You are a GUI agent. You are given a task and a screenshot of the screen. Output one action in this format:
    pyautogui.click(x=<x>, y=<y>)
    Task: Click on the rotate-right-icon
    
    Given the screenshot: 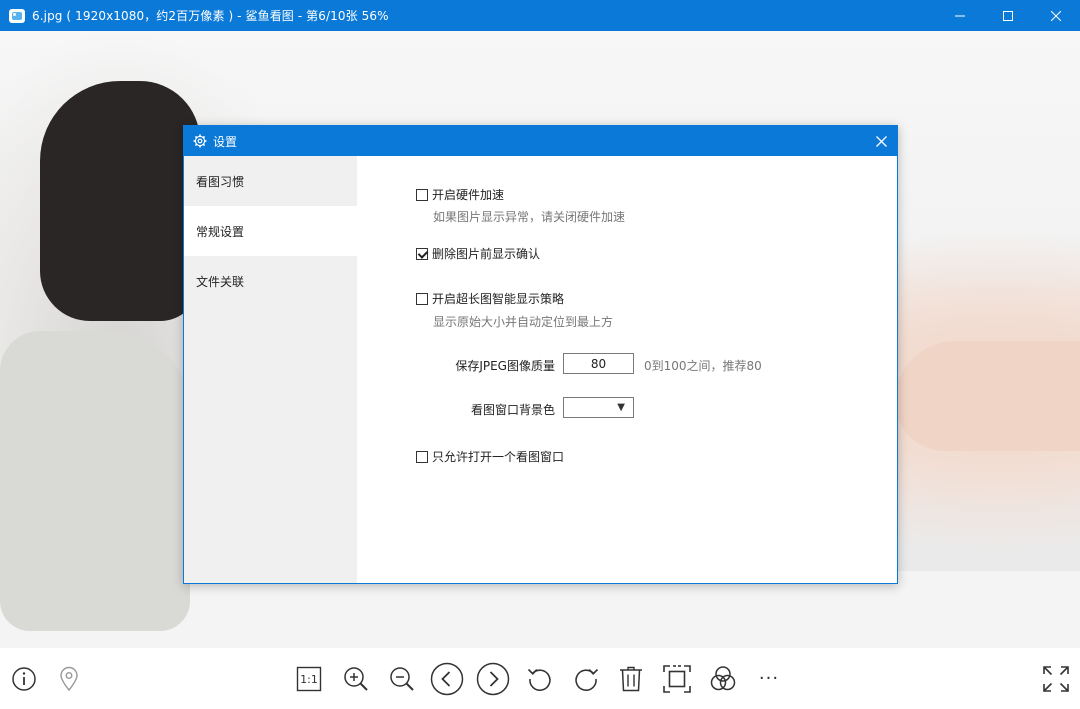 What is the action you would take?
    pyautogui.click(x=587, y=679)
    